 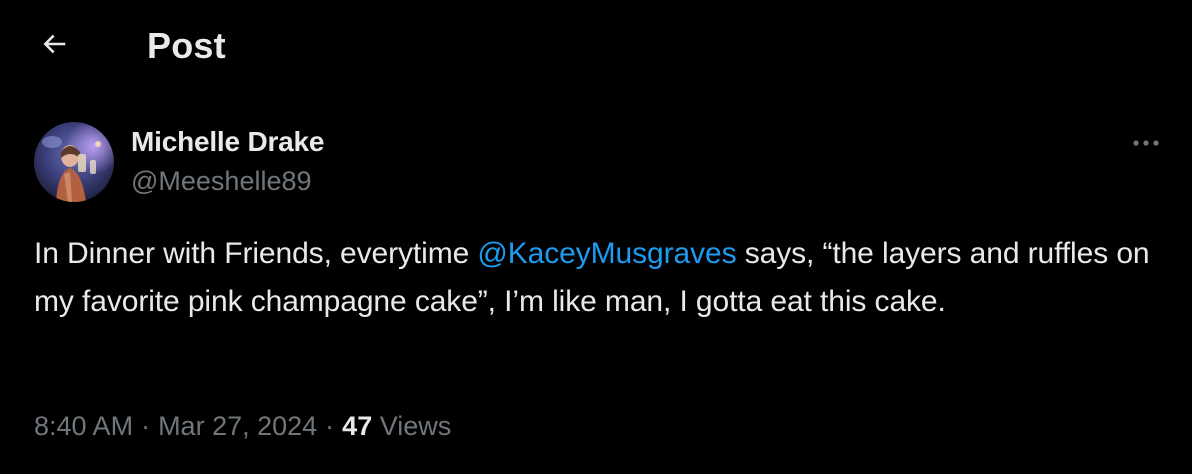 I want to click on post-date: Mar 27, 2024, so click(x=238, y=426).